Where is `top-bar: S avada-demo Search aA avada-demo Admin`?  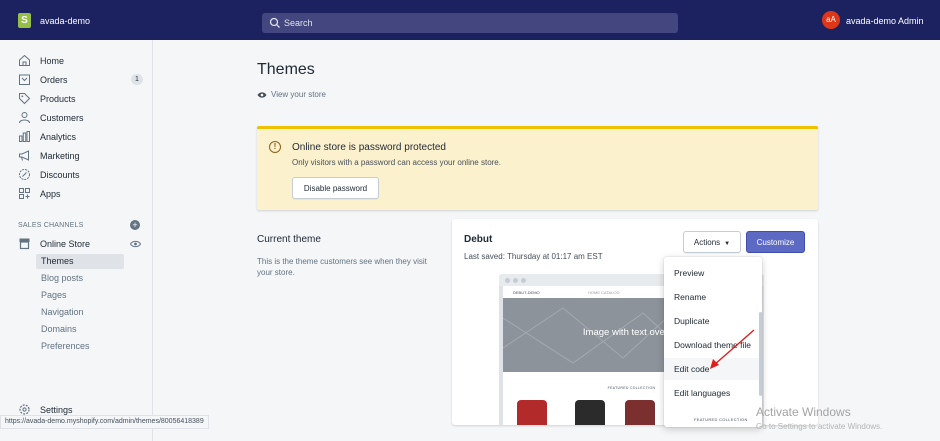
top-bar: S avada-demo Search aA avada-demo Admin is located at coordinates (470, 20).